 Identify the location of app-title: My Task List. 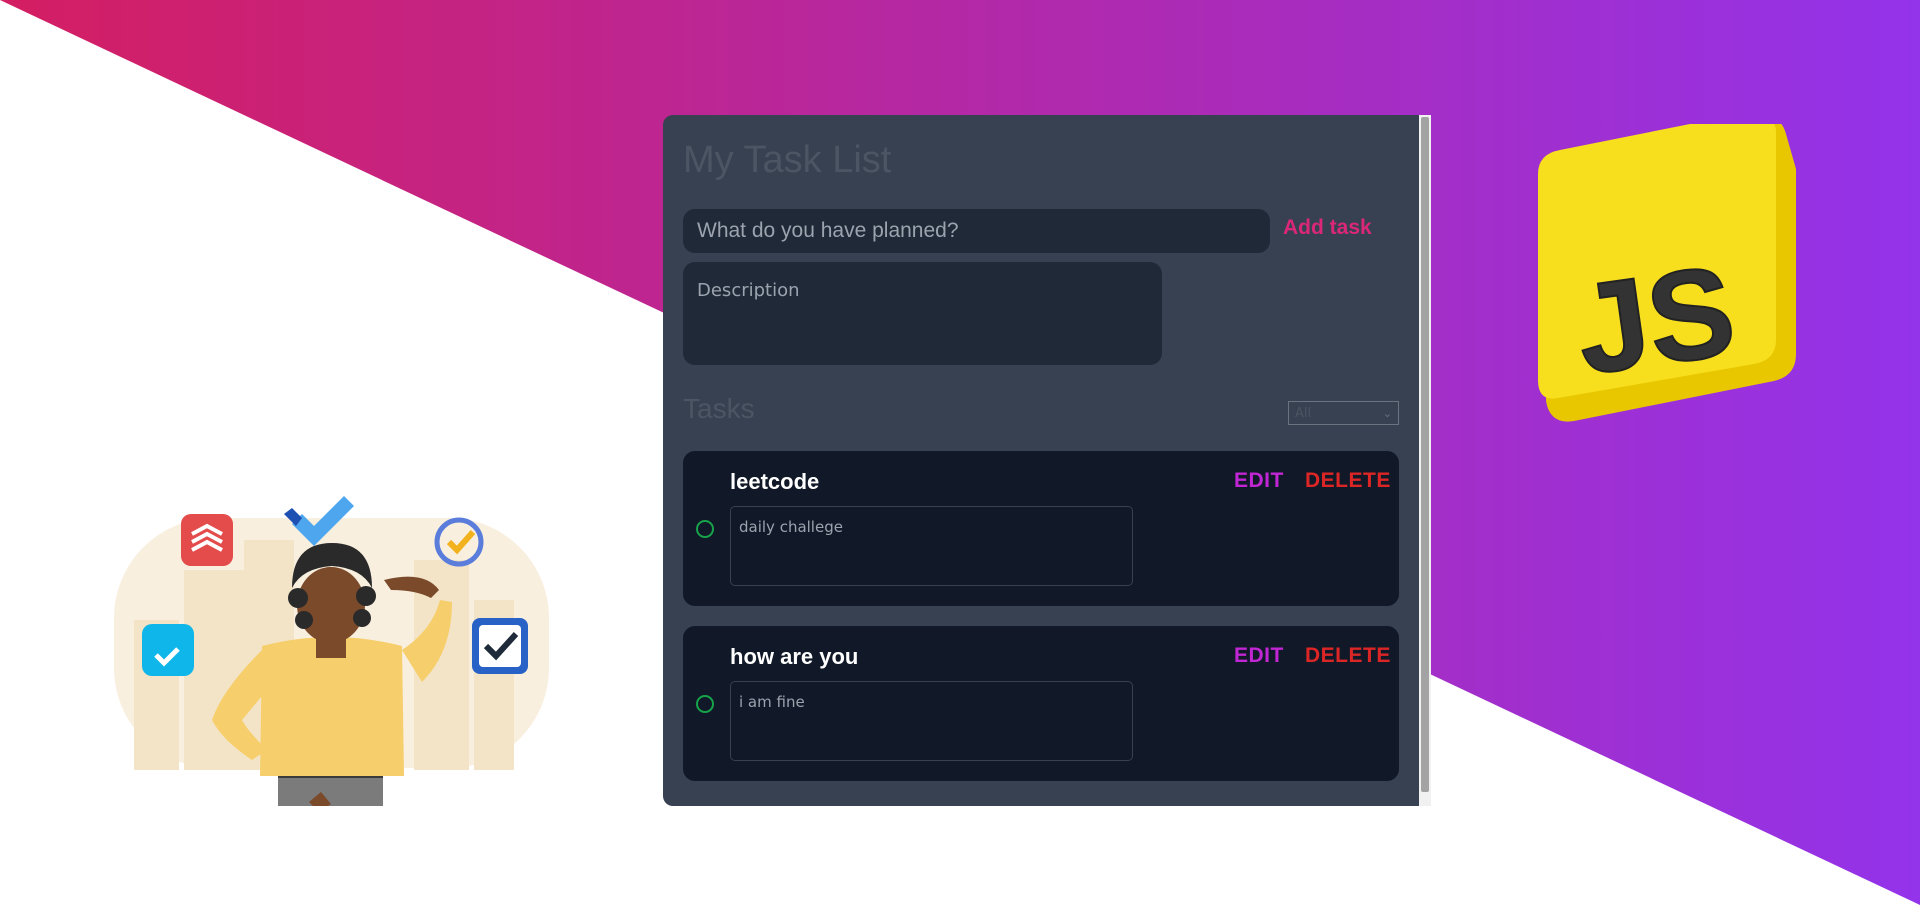
(787, 160).